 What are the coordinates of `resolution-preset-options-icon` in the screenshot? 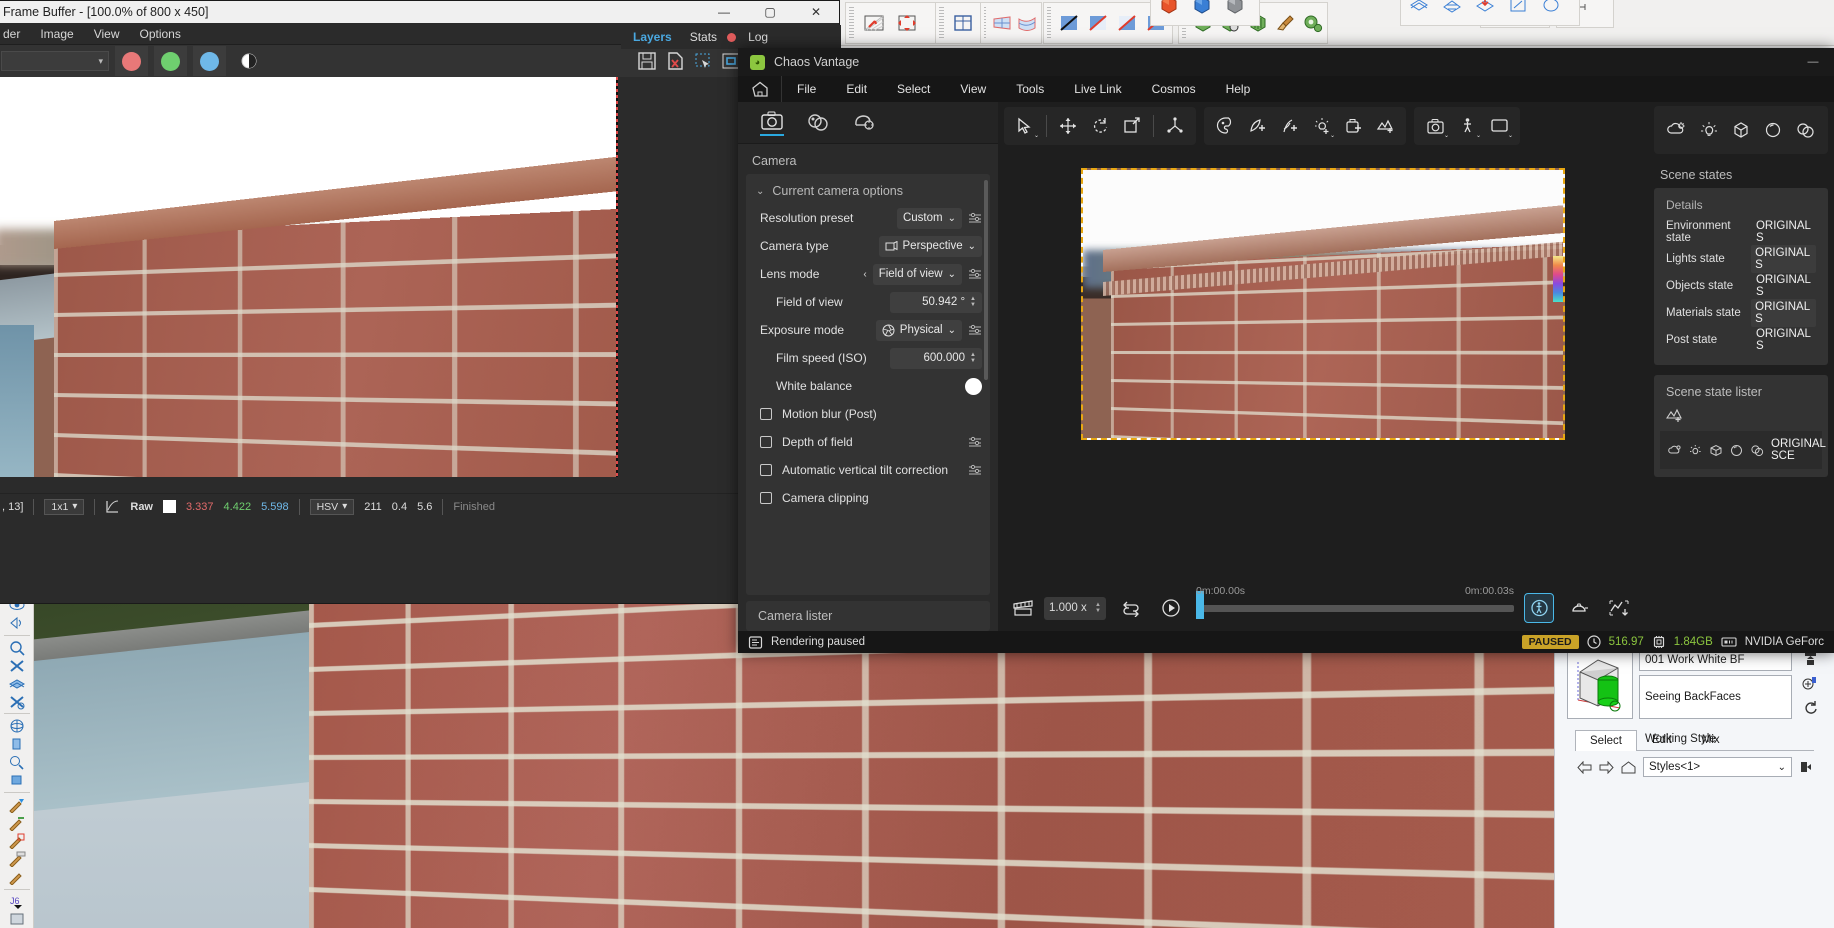 It's located at (975, 218).